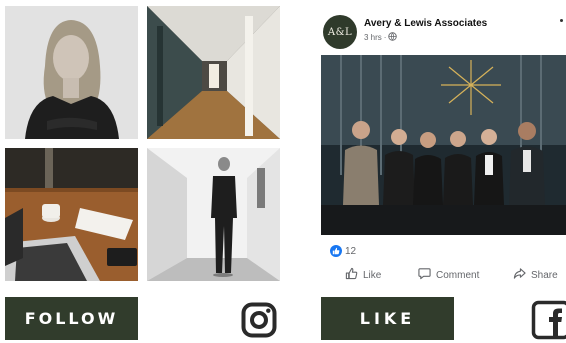 The width and height of the screenshot is (566, 343). I want to click on share-action-label: Share, so click(544, 275).